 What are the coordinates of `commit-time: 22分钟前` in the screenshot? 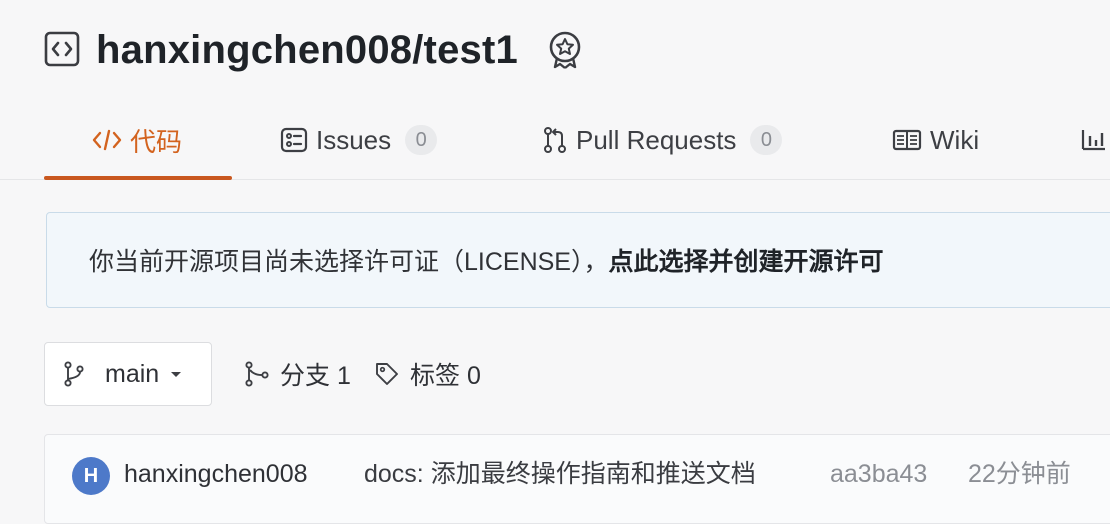 It's located at (1019, 474).